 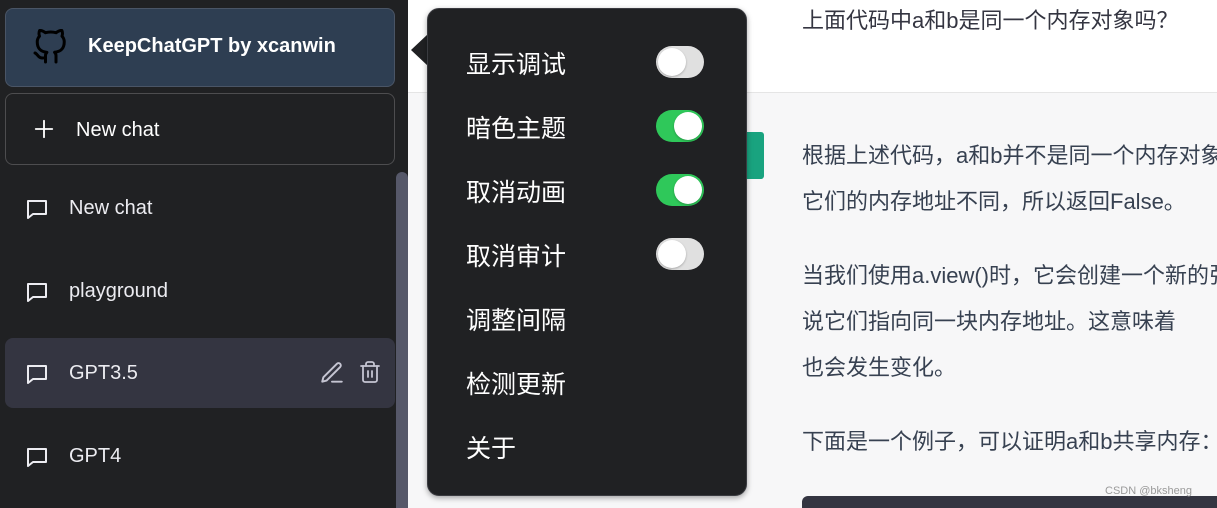 I want to click on chat-item-label: GPT4, so click(x=95, y=456).